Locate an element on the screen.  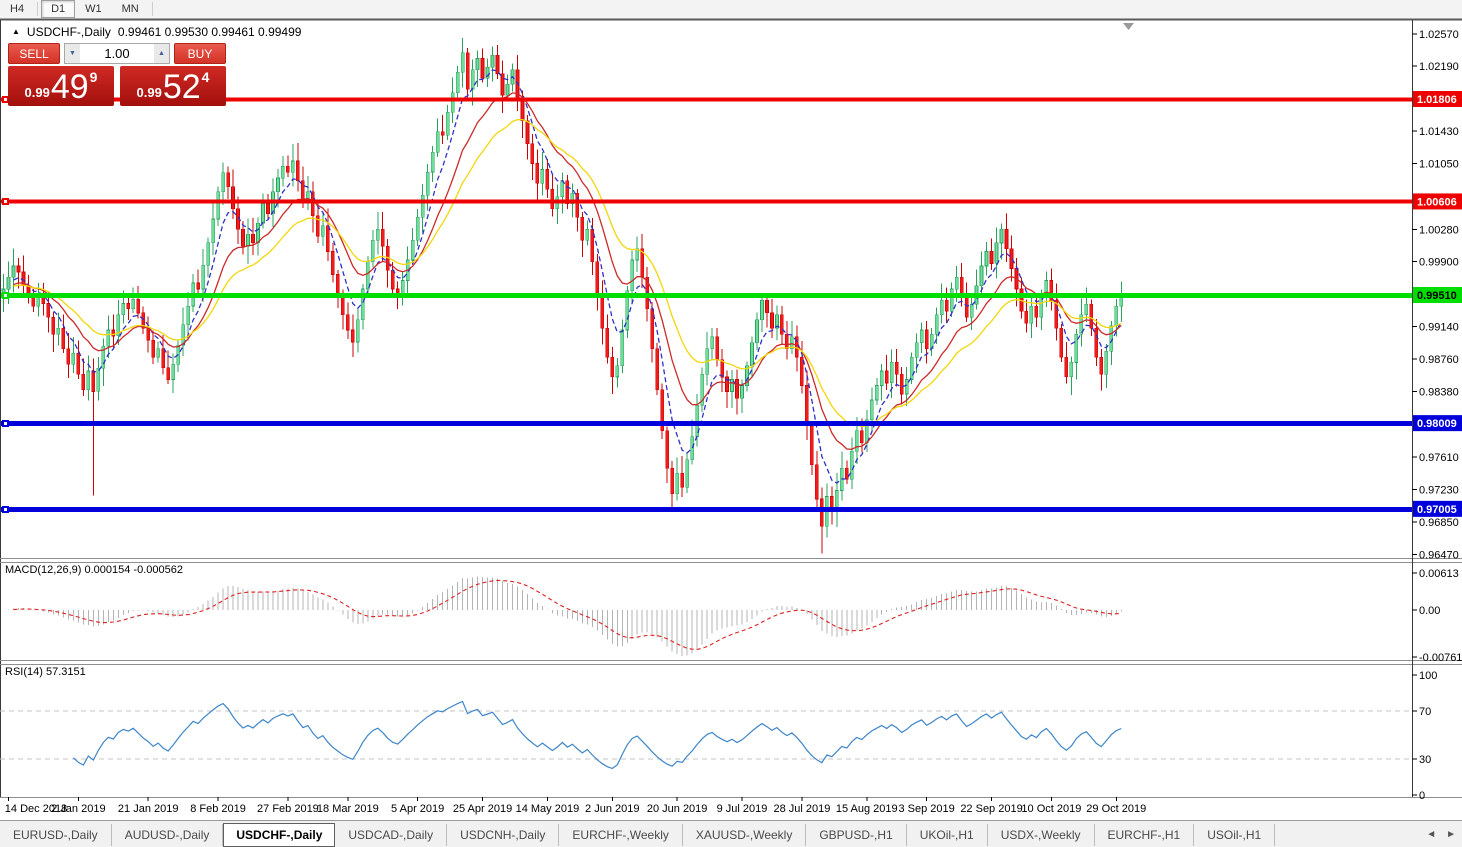
tab-audusd-daily: AUDUSD-,Daily is located at coordinates (168, 834).